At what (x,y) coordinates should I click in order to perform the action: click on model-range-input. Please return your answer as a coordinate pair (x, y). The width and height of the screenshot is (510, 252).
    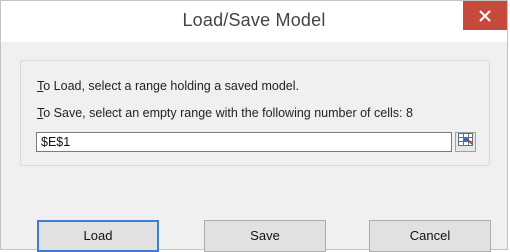
    Looking at the image, I should click on (244, 142).